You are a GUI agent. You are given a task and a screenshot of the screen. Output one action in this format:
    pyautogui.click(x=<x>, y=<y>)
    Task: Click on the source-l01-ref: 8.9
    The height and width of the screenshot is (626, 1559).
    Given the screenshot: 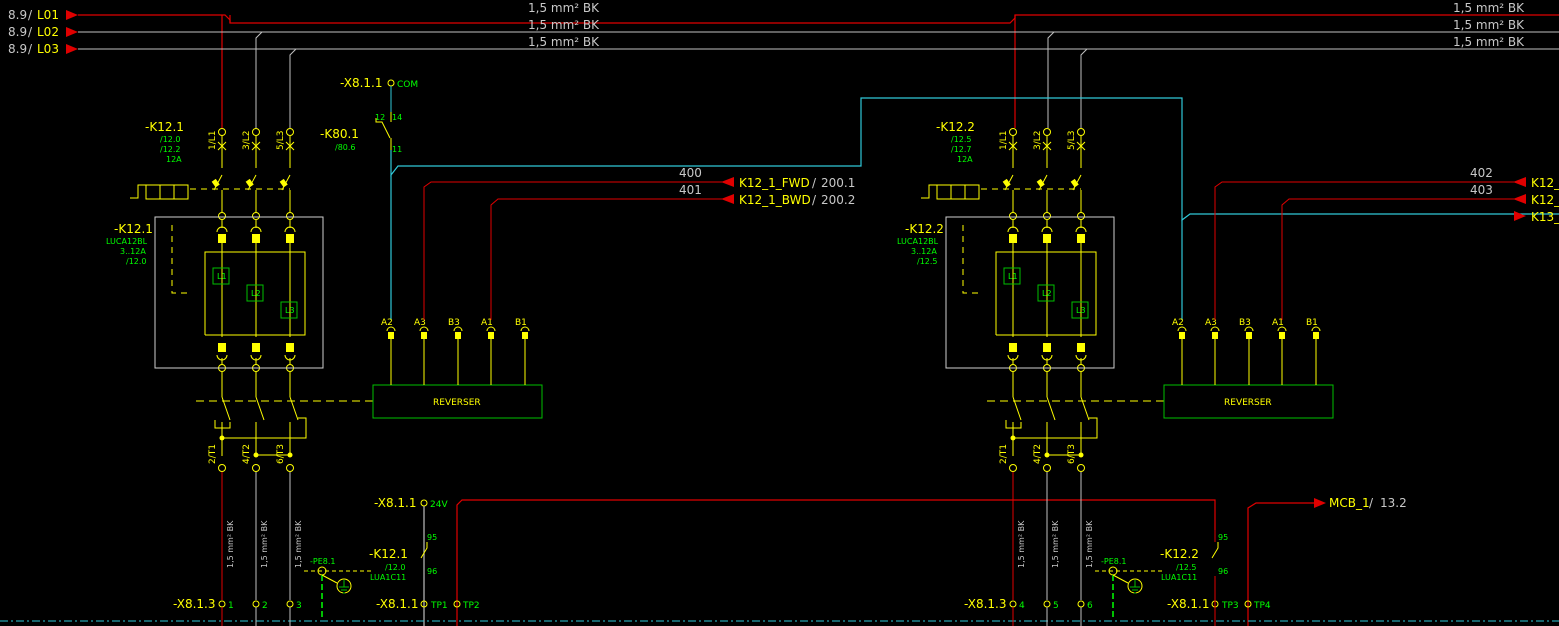 What is the action you would take?
    pyautogui.click(x=17, y=15)
    